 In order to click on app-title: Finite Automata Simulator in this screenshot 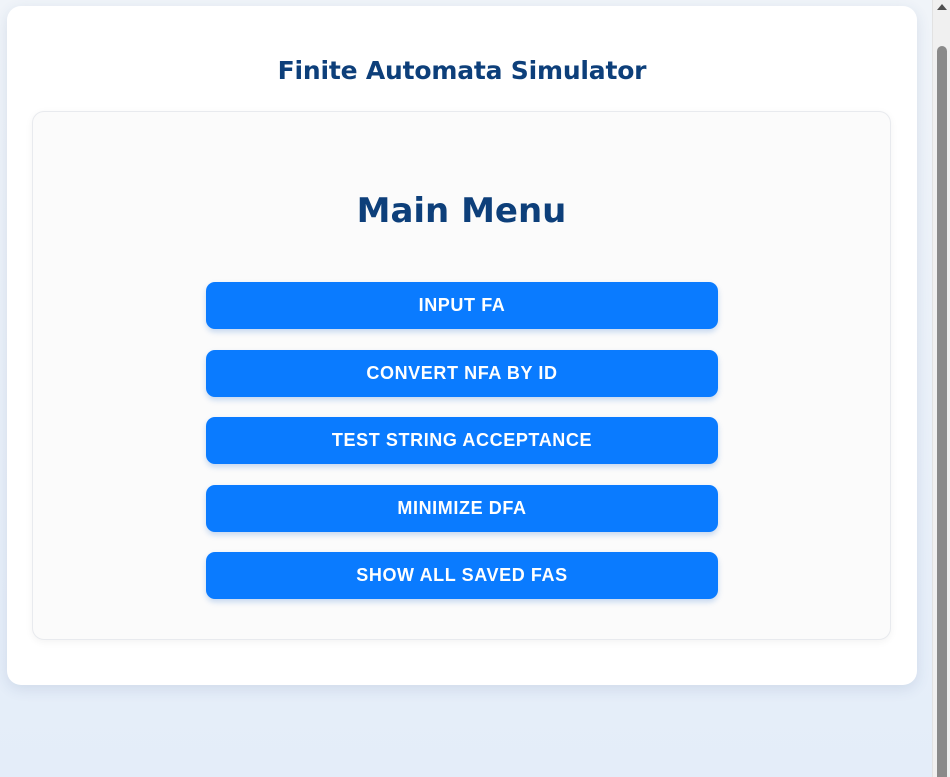, I will do `click(462, 70)`.